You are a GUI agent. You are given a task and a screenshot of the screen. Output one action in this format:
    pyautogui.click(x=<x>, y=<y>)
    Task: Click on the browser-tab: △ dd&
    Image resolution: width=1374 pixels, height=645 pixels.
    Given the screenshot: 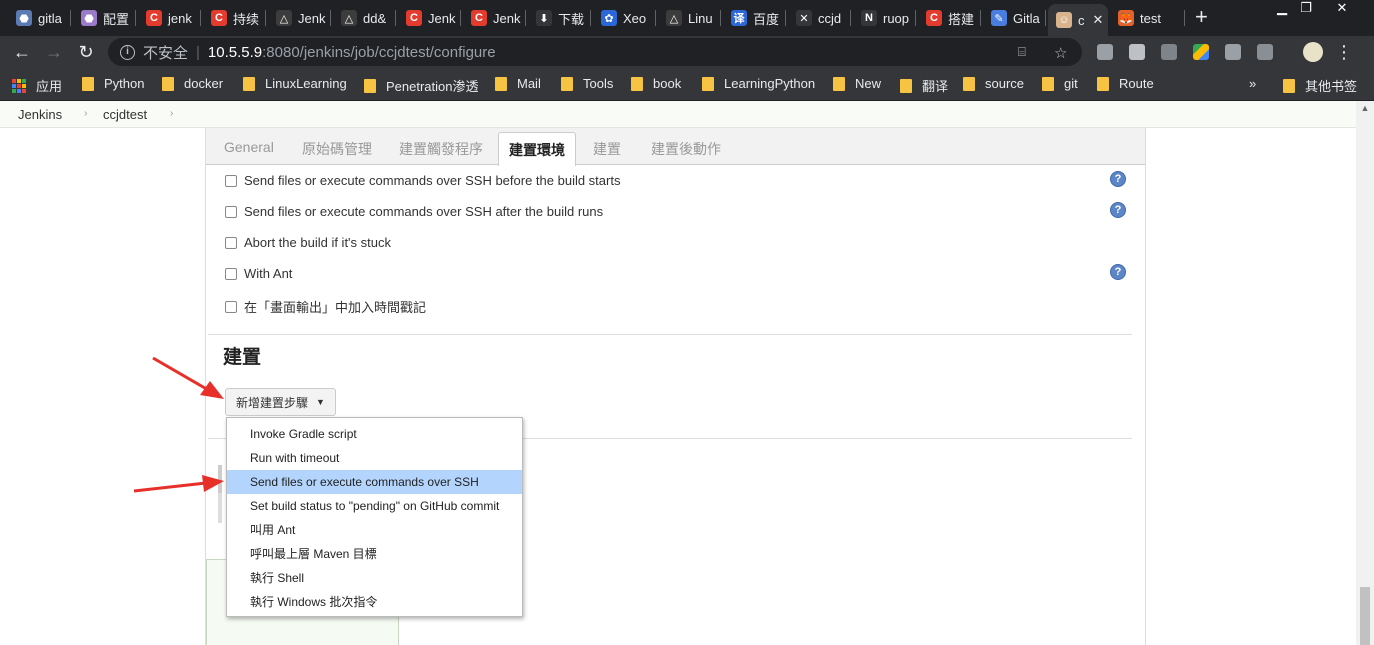 What is the action you would take?
    pyautogui.click(x=364, y=18)
    